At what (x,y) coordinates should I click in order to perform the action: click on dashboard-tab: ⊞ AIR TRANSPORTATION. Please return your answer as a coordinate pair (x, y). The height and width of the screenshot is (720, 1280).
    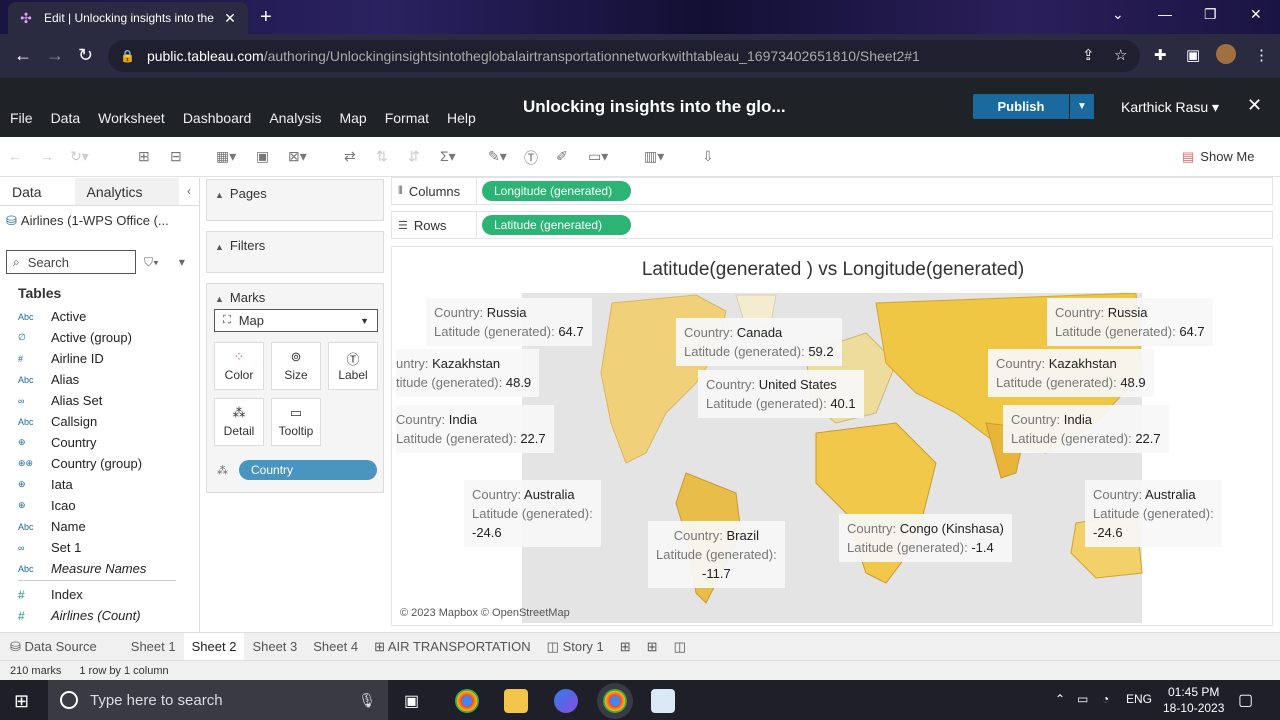
    Looking at the image, I should click on (452, 647).